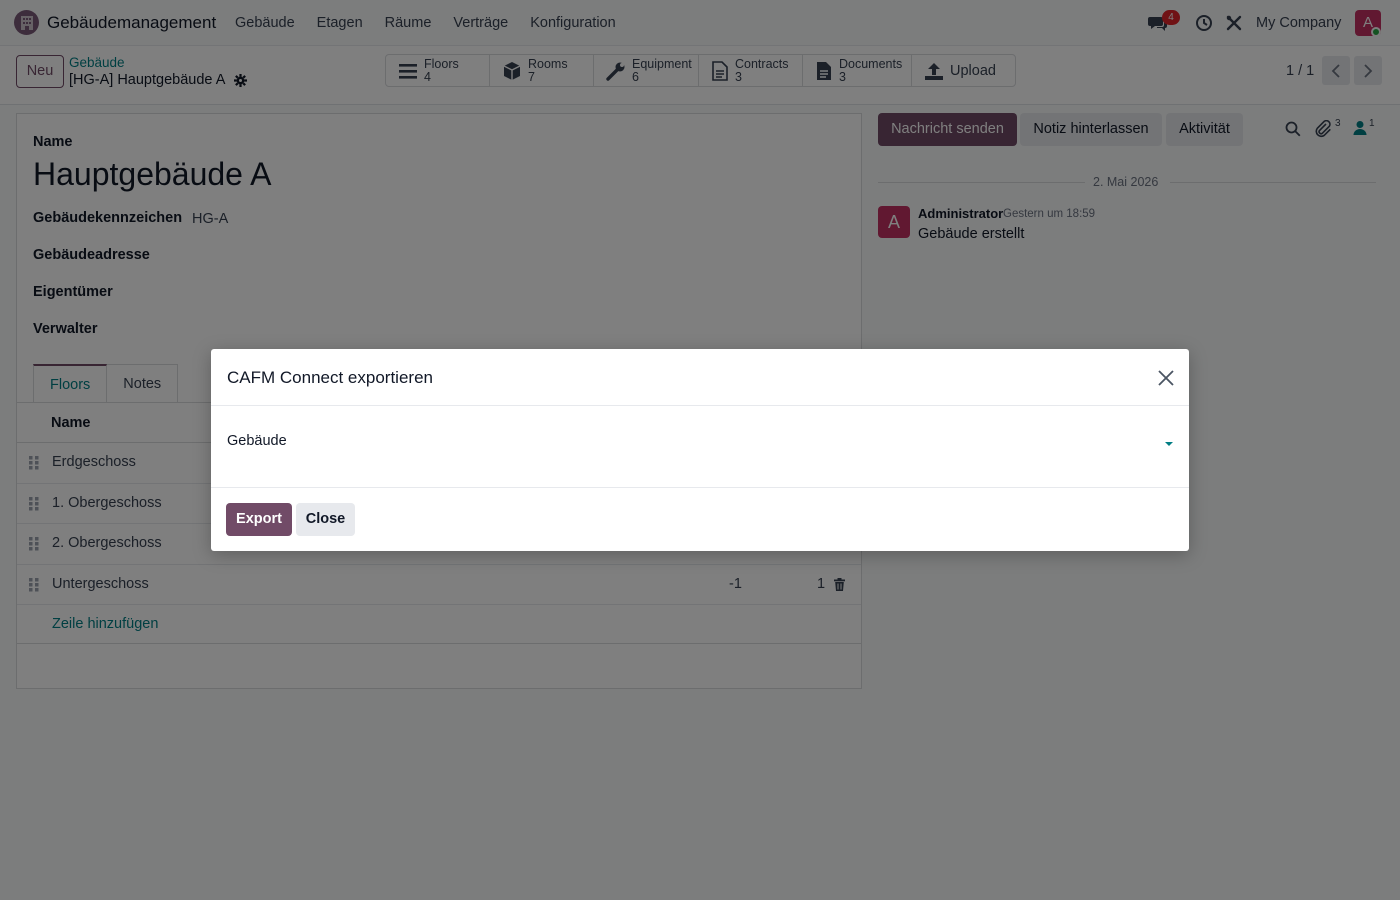 This screenshot has height=900, width=1400. I want to click on dialog-body: Gebäude, so click(700, 447).